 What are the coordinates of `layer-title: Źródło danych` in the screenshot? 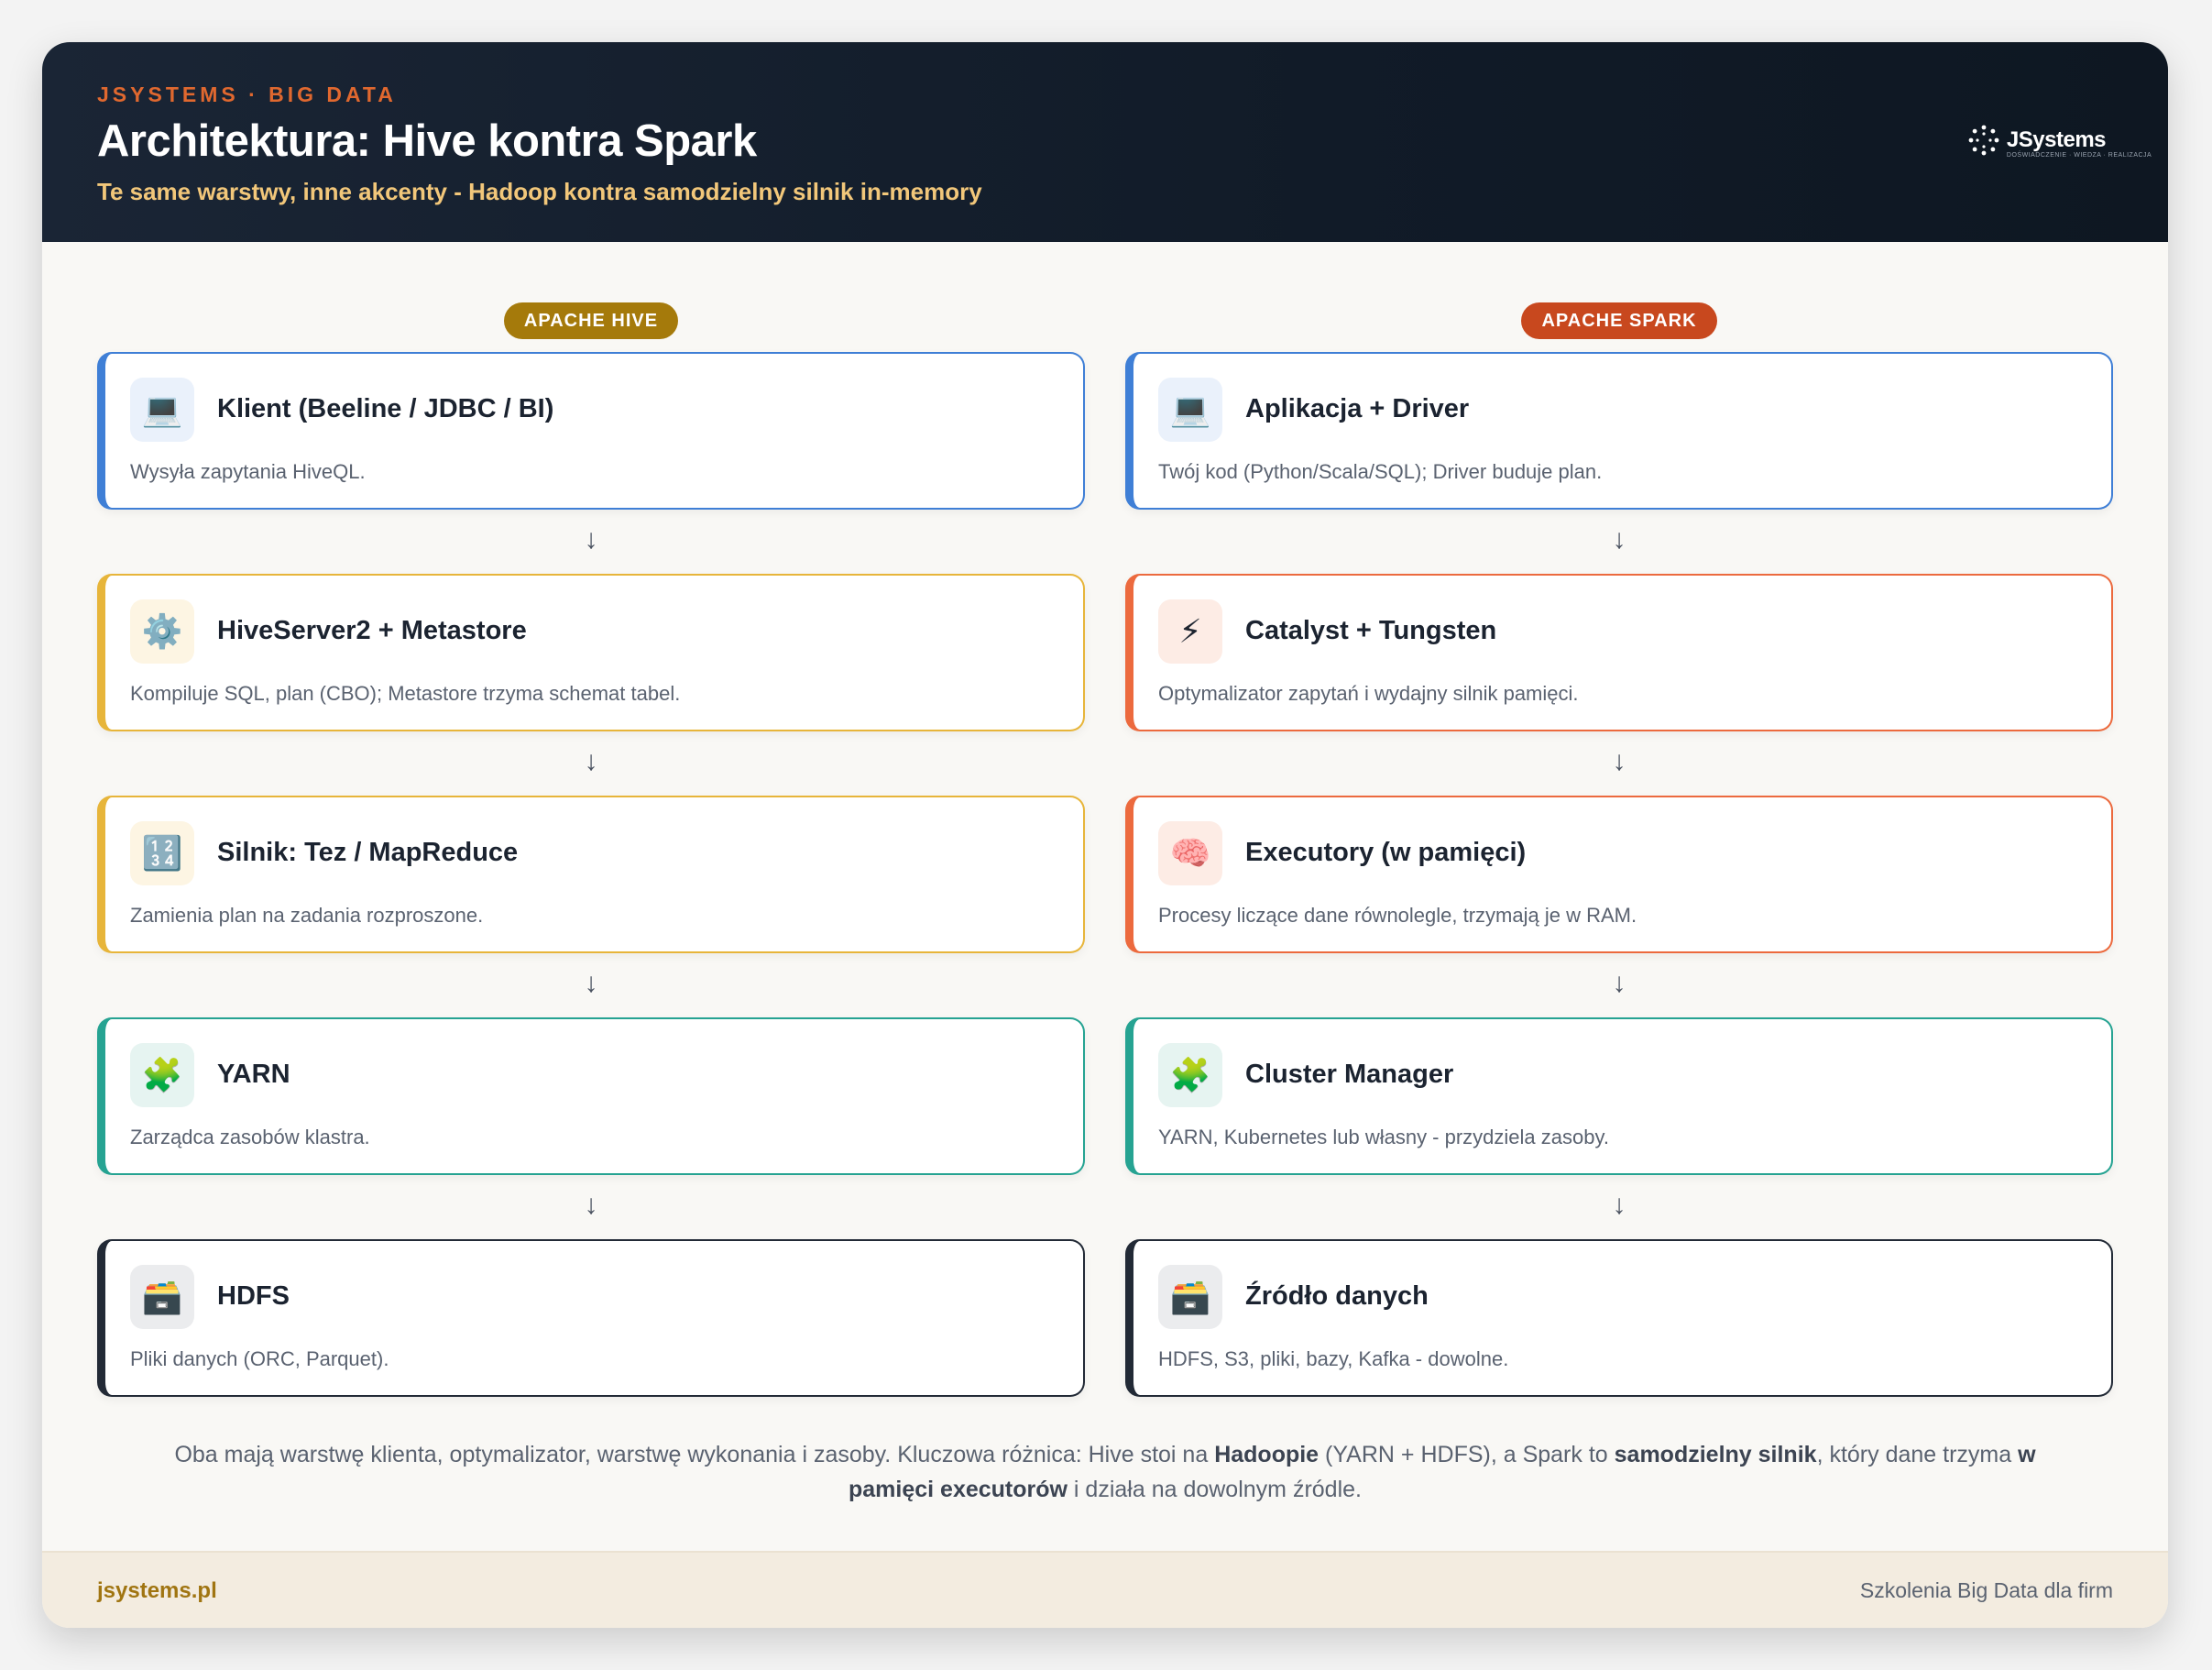 It's located at (1337, 1296).